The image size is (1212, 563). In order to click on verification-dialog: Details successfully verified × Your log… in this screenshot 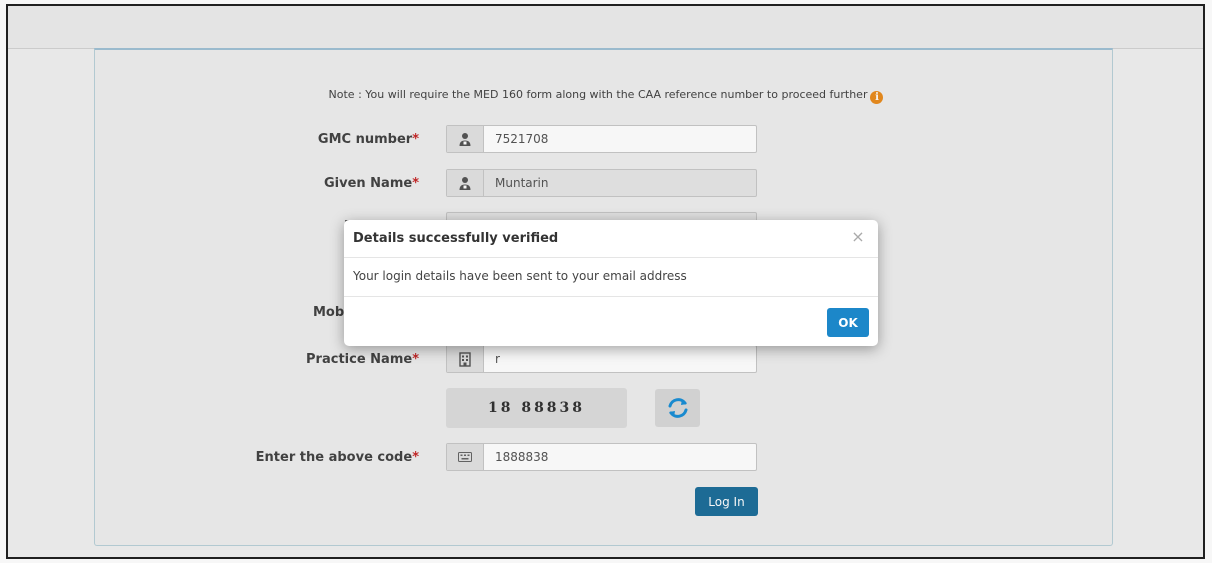, I will do `click(611, 283)`.